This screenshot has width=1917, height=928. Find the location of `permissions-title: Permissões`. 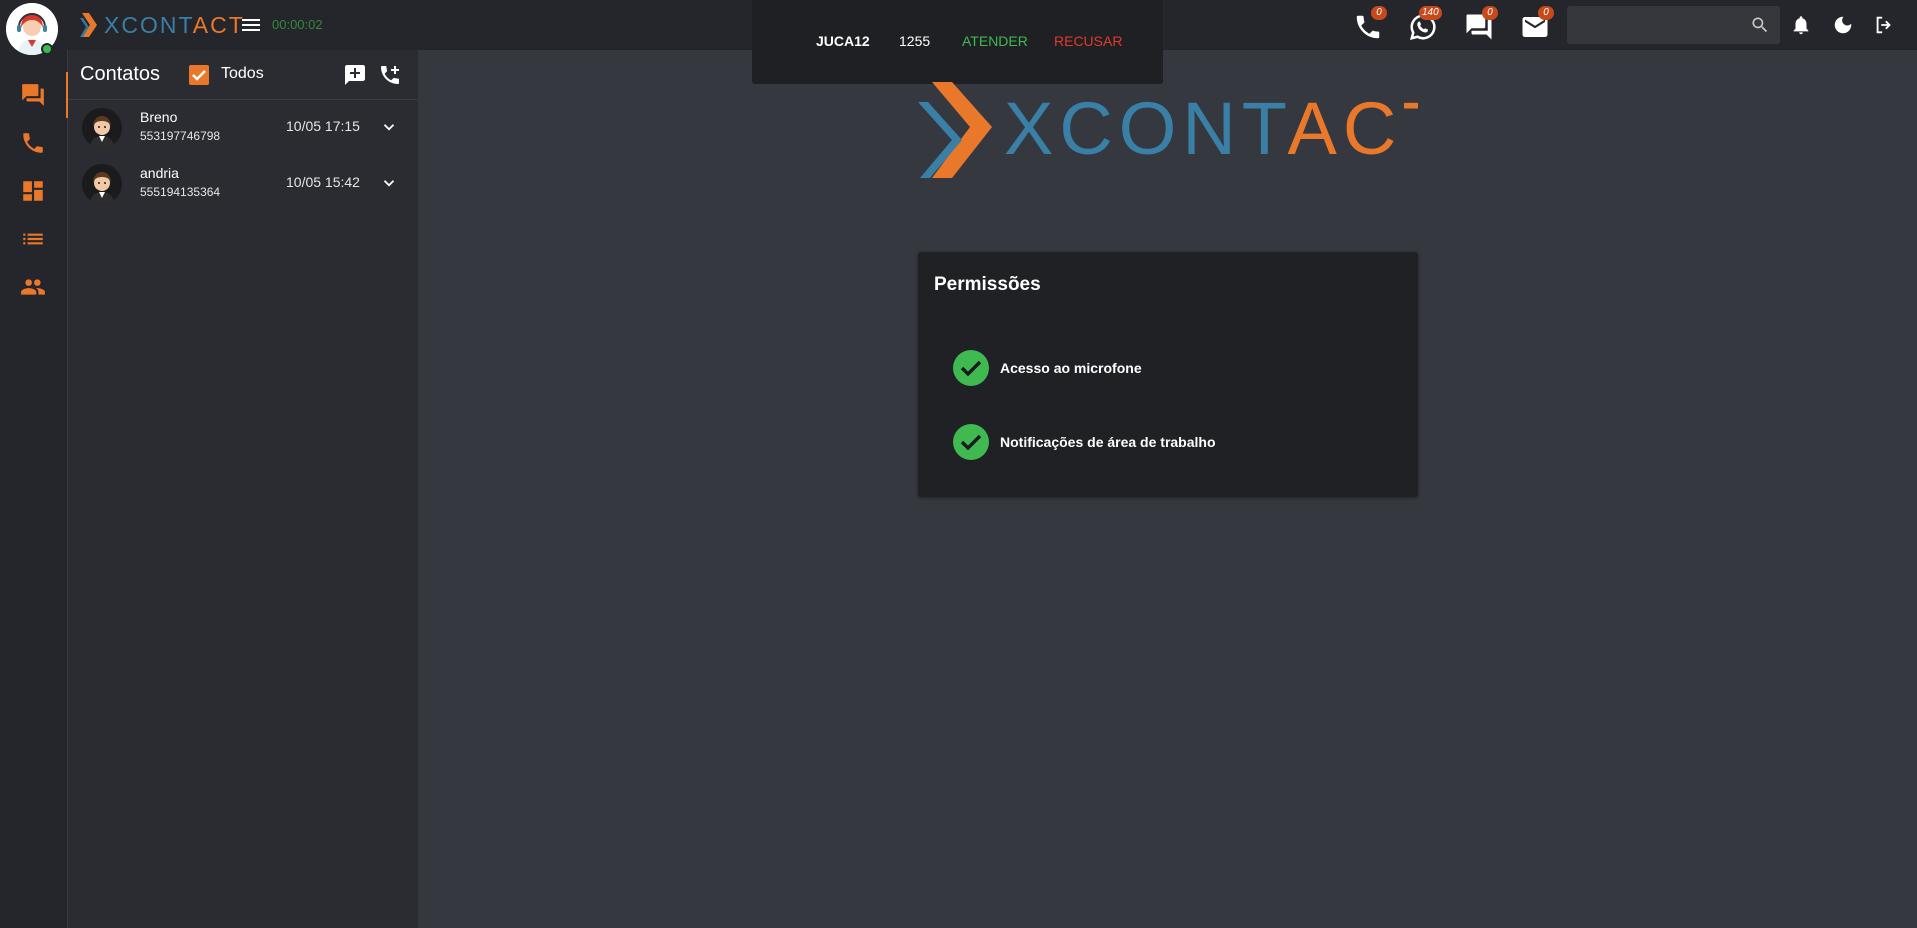

permissions-title: Permissões is located at coordinates (987, 284).